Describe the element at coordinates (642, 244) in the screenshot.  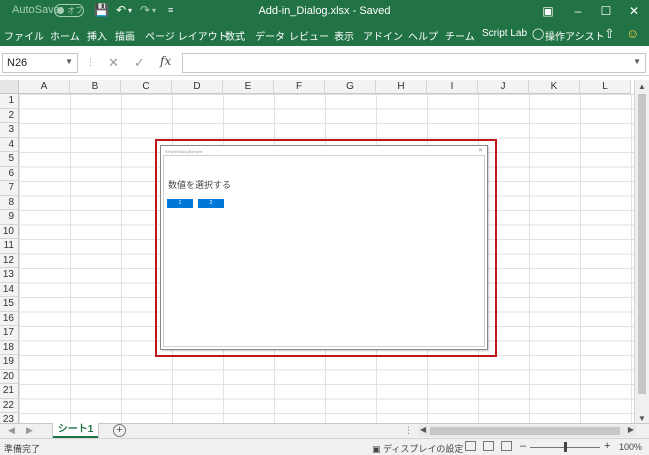
I see `vertical-scroll-thumb` at that location.